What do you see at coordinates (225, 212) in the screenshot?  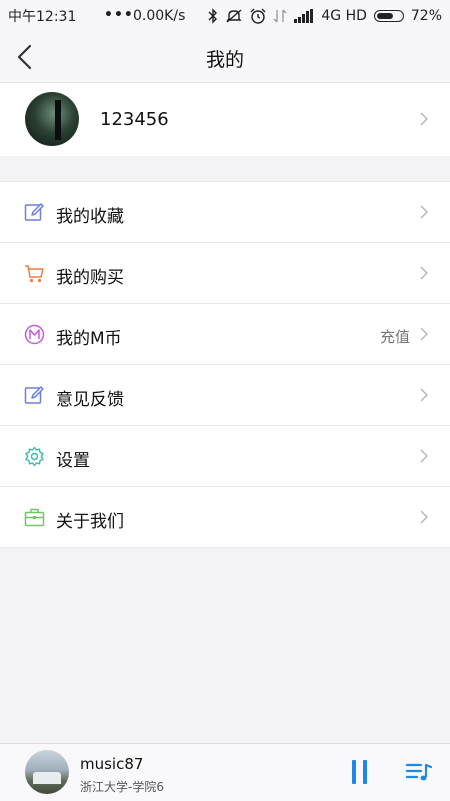 I see `menu-item-favorites: 我的收藏` at bounding box center [225, 212].